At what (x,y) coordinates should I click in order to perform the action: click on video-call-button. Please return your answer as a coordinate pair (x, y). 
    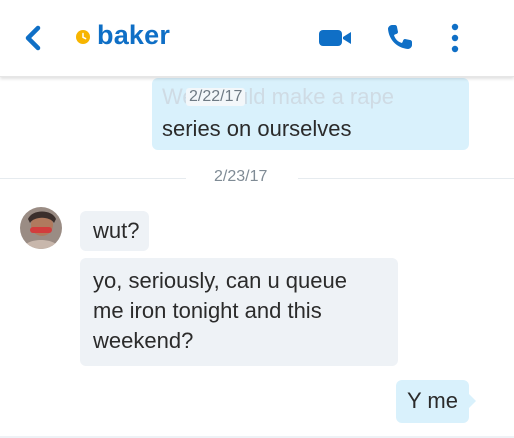
    Looking at the image, I should click on (336, 38).